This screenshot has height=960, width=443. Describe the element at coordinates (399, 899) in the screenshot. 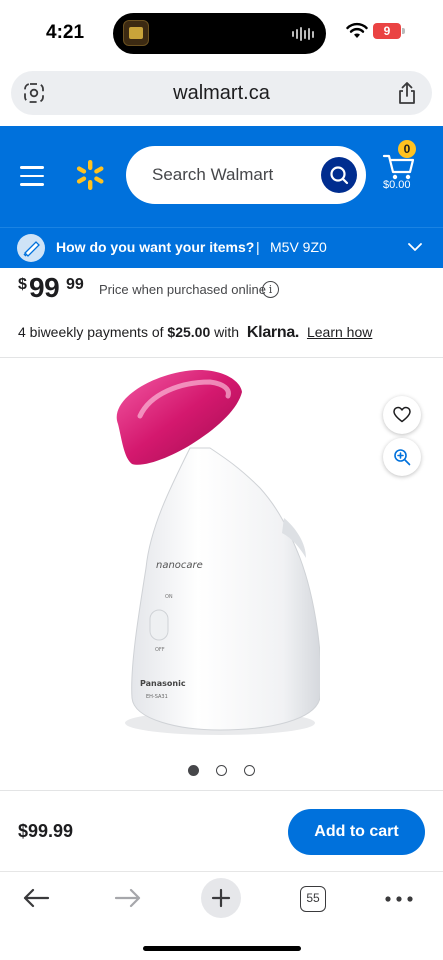

I see `more-options-icon` at that location.